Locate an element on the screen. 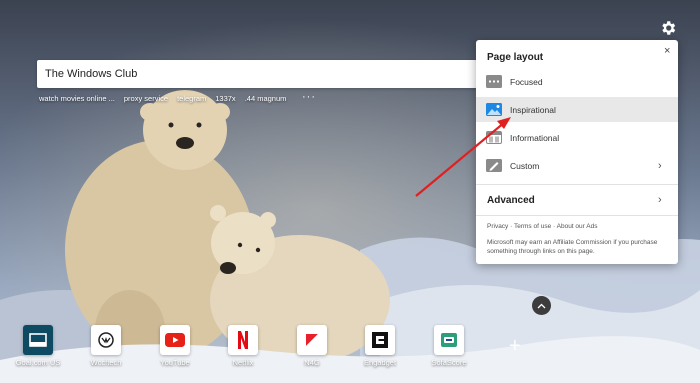 The height and width of the screenshot is (383, 700). tile-label: YouTube is located at coordinates (175, 362).